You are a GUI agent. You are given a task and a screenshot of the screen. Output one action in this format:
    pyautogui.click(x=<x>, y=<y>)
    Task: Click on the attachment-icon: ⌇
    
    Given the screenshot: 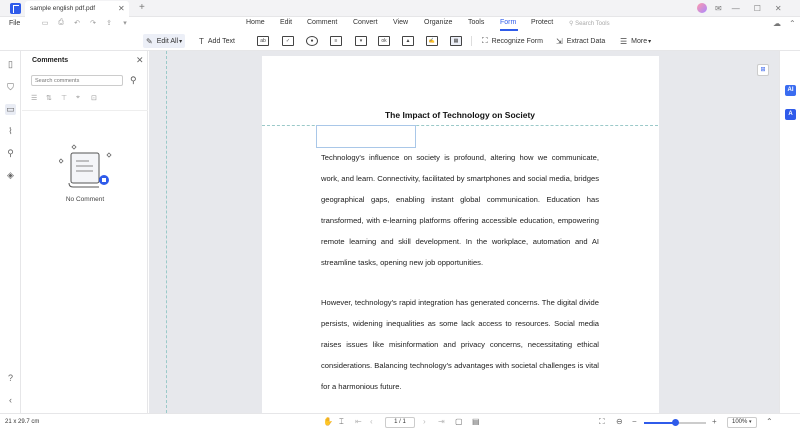 What is the action you would take?
    pyautogui.click(x=10, y=131)
    